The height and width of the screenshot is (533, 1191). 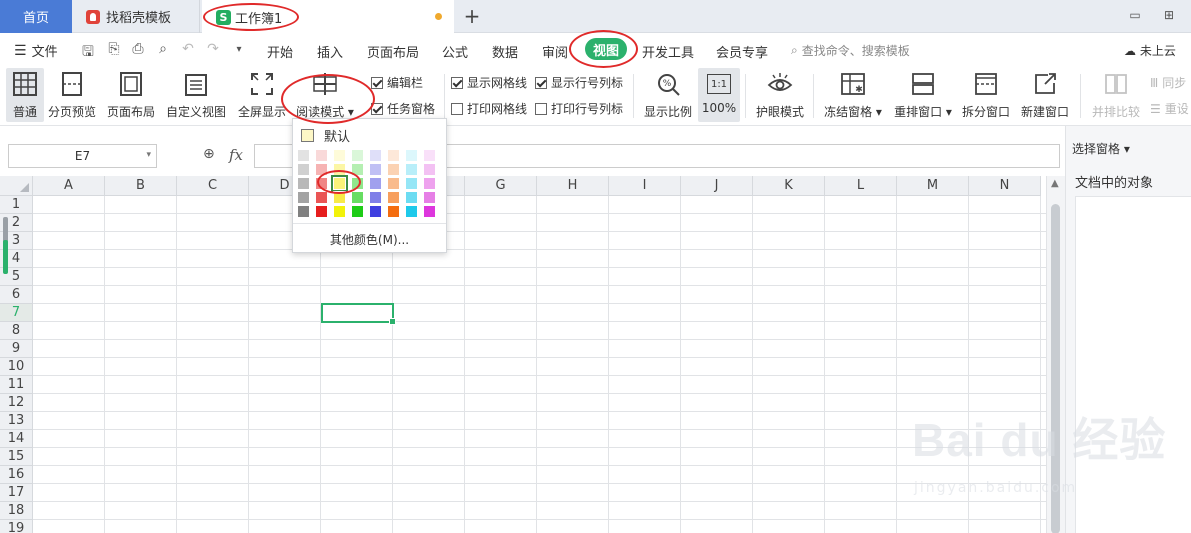 I want to click on tab-template: 找稻壳模板, so click(x=136, y=16).